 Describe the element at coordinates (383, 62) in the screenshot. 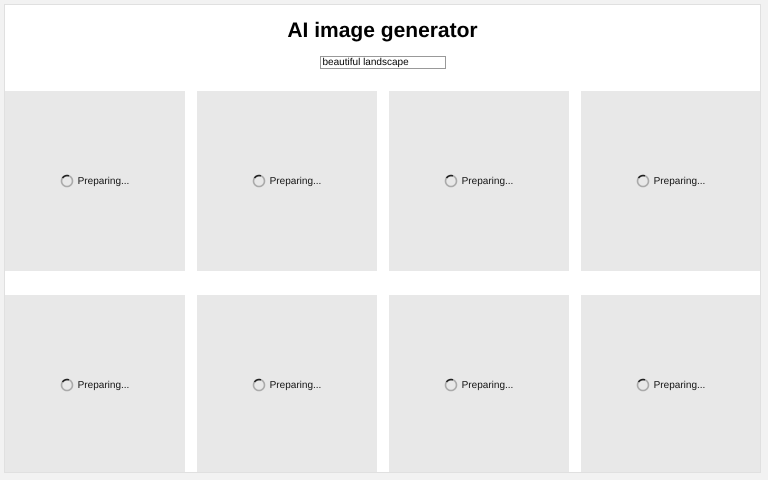

I see `prompt-input: beautiful landscape` at that location.